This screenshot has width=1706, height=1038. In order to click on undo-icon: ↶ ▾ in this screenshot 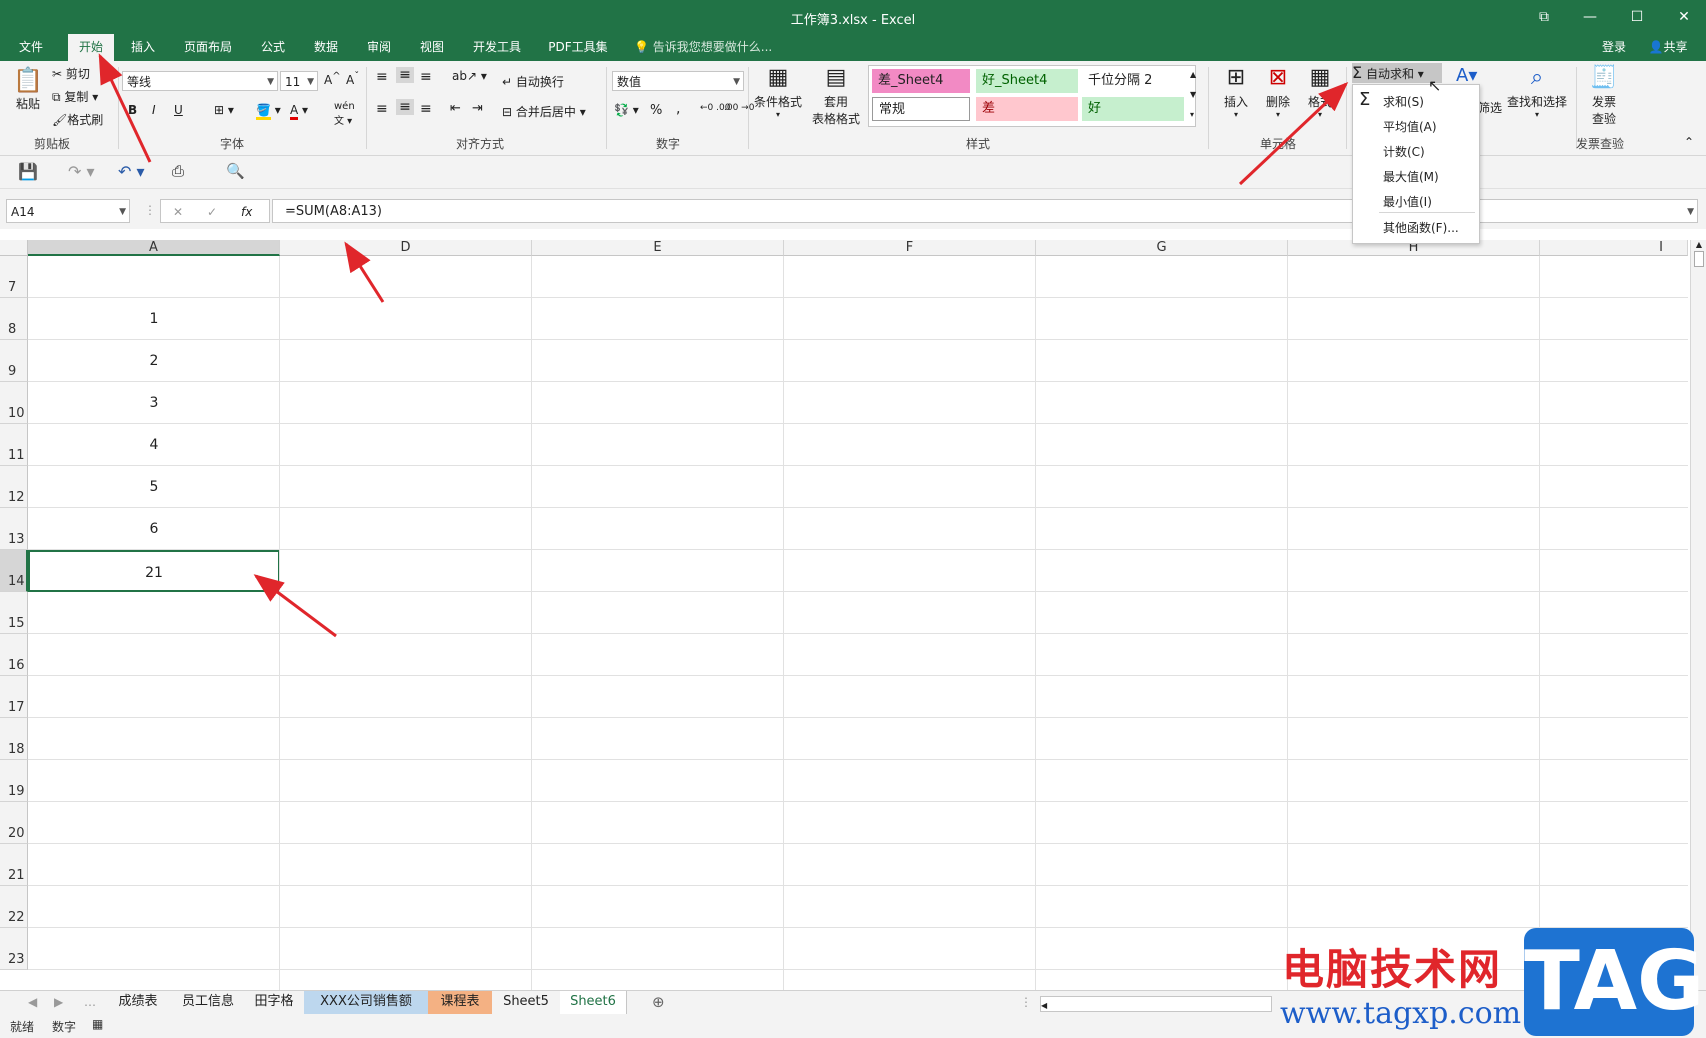, I will do `click(131, 171)`.